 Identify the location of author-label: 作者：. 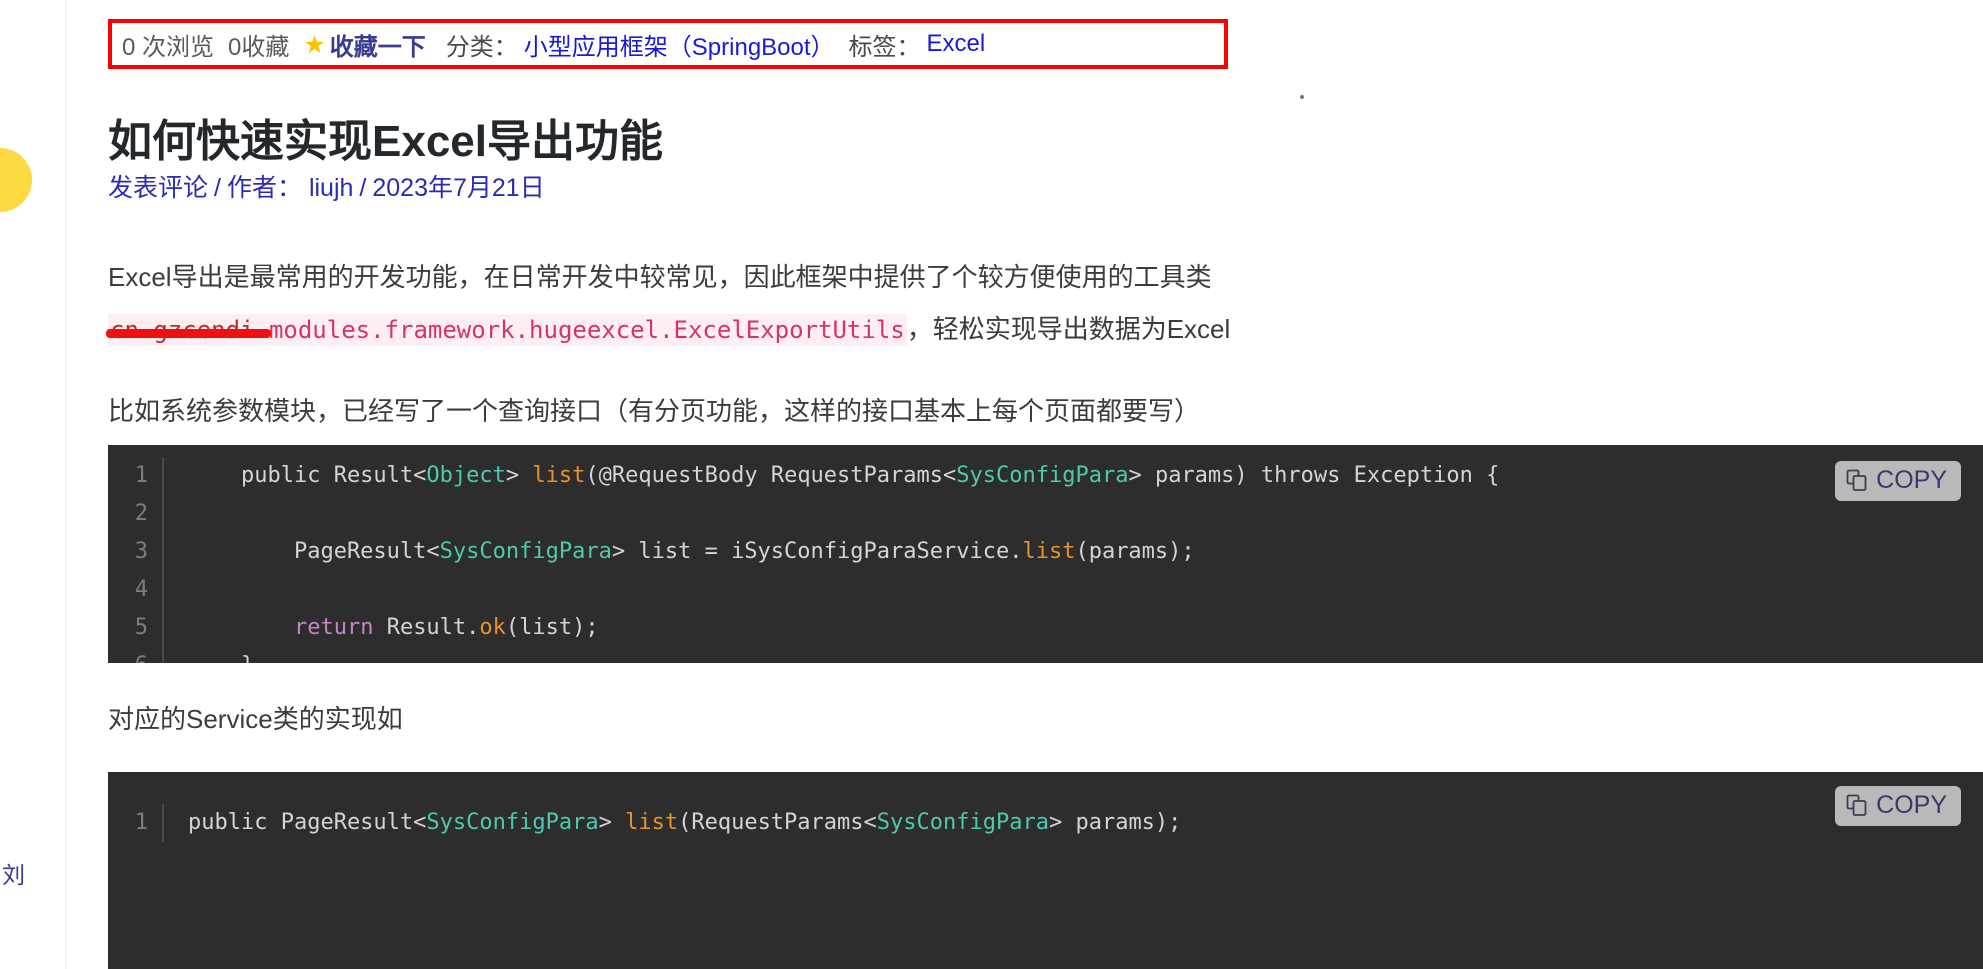
(264, 188).